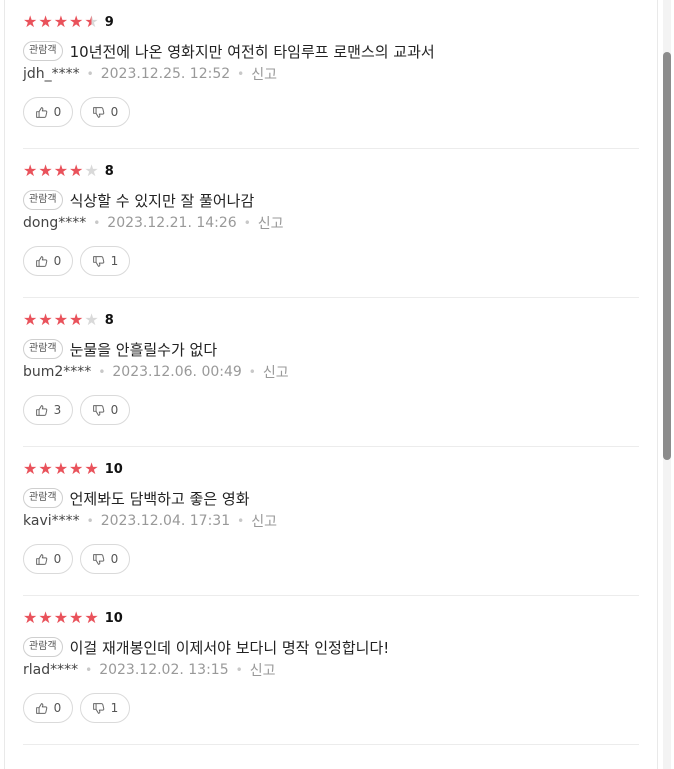 This screenshot has height=769, width=674. What do you see at coordinates (252, 51) in the screenshot?
I see `review-comment: 10년전에 나온 영화지만 여전히 타임루프 로맨스의 교과서` at bounding box center [252, 51].